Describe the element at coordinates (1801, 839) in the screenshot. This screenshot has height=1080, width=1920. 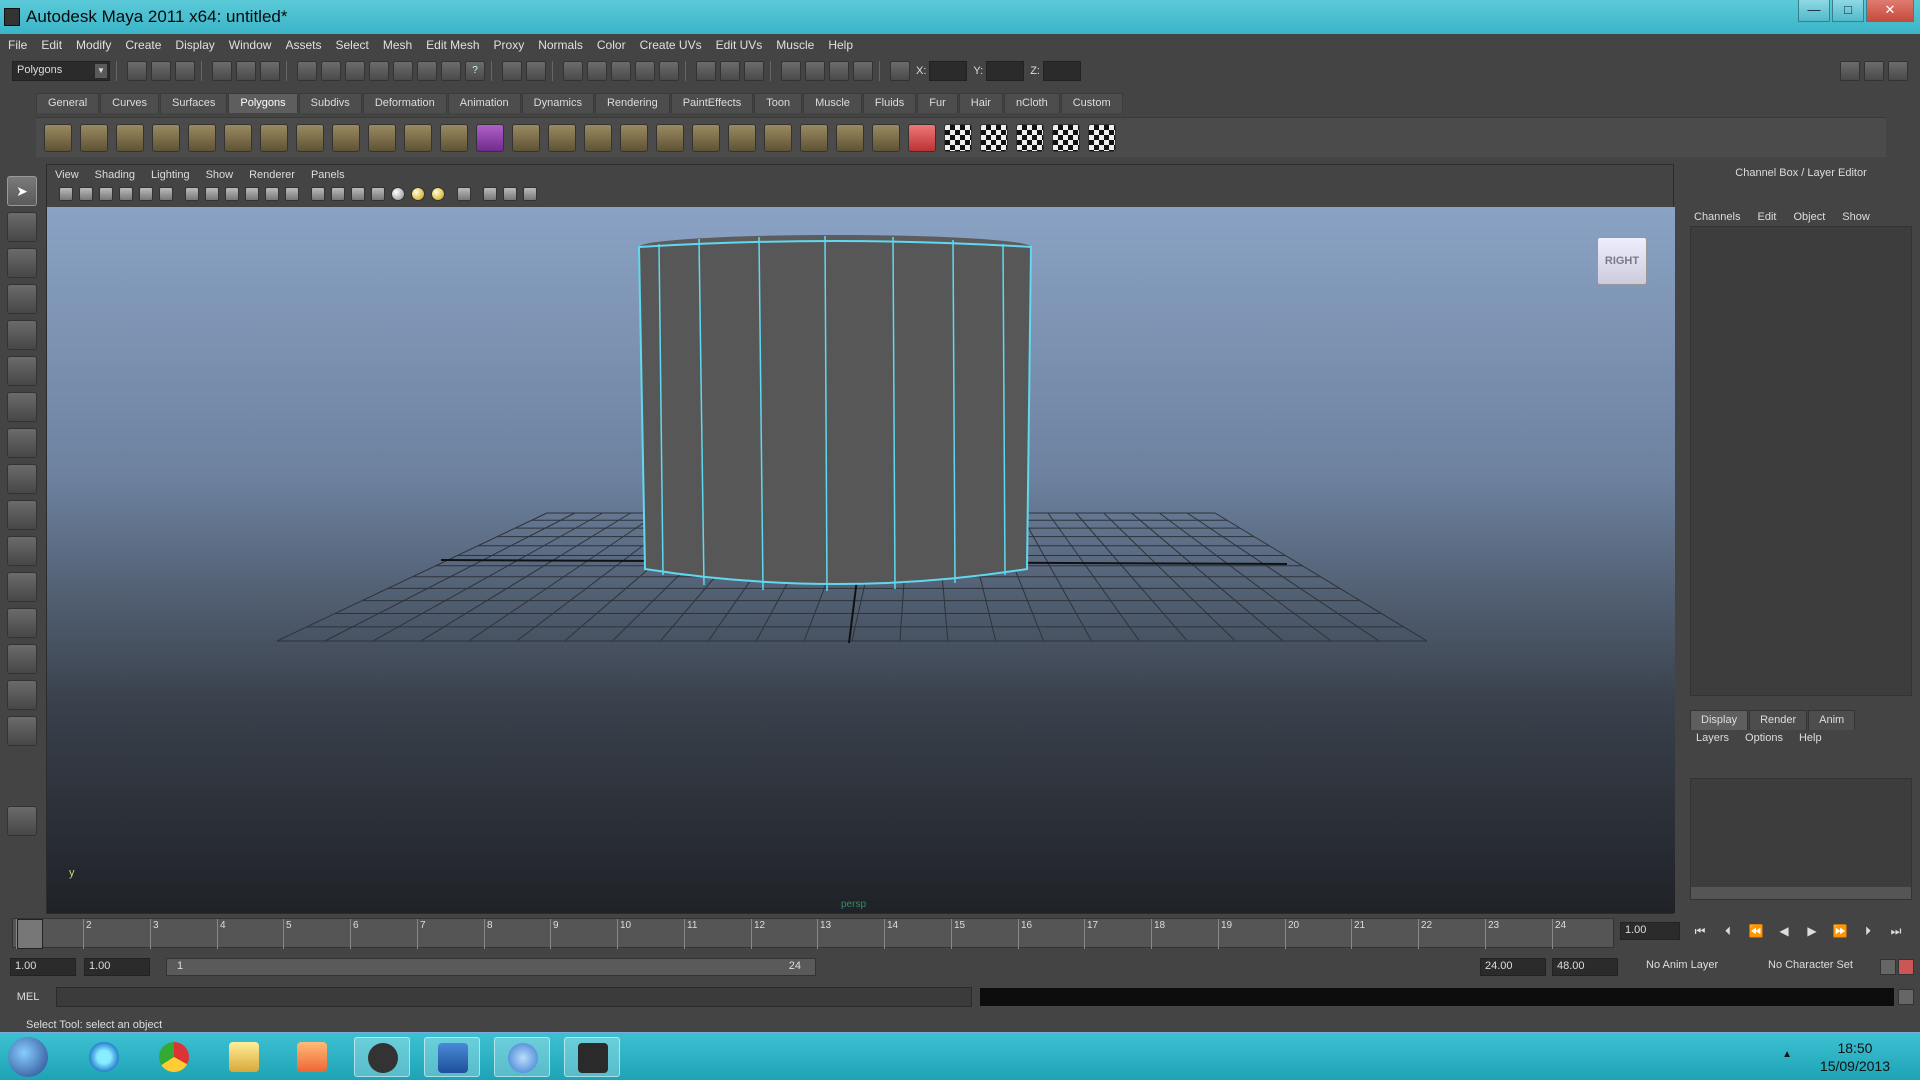
I see `layer-list-area` at that location.